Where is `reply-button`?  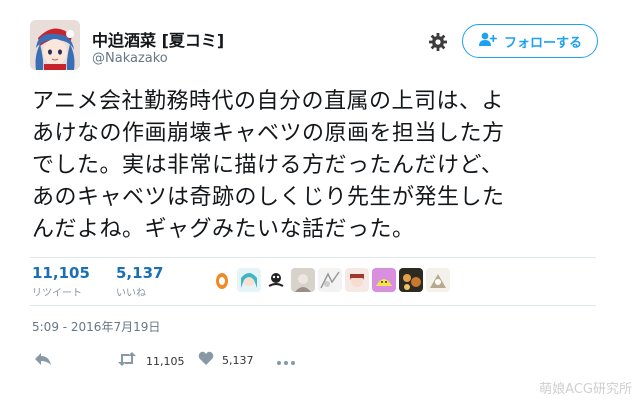 reply-button is located at coordinates (43, 360).